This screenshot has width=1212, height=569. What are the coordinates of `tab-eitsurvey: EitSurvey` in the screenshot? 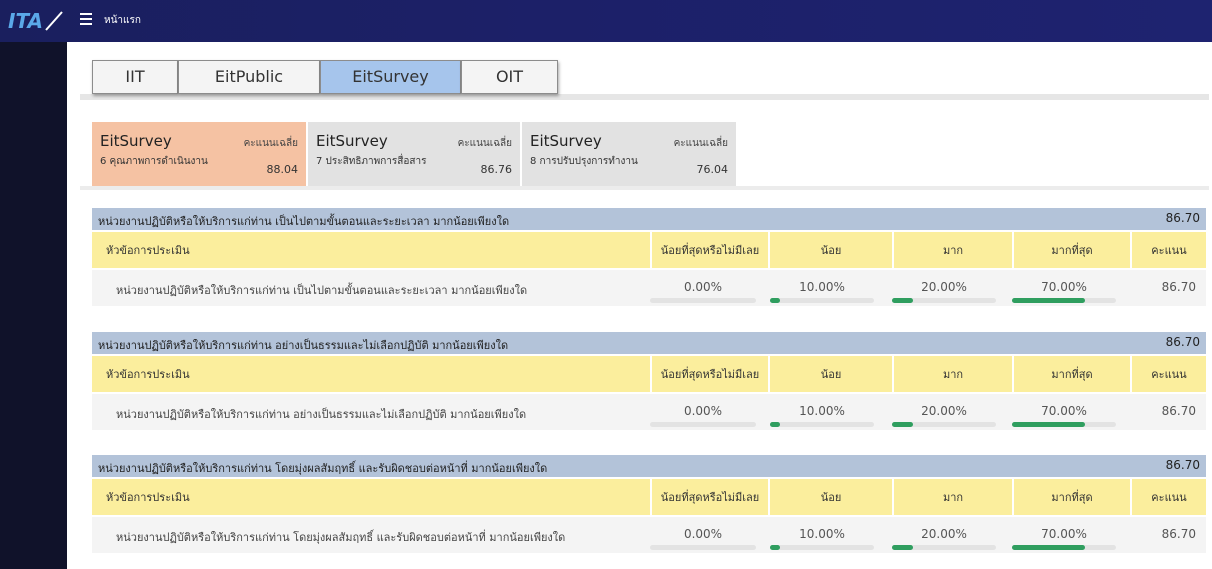 It's located at (390, 77).